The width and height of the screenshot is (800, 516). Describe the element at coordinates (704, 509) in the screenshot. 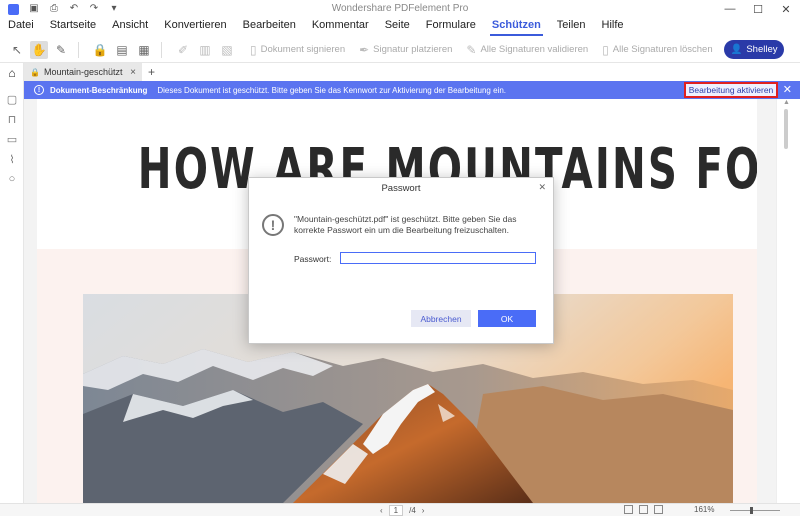

I see `zoom-level: 161%` at that location.